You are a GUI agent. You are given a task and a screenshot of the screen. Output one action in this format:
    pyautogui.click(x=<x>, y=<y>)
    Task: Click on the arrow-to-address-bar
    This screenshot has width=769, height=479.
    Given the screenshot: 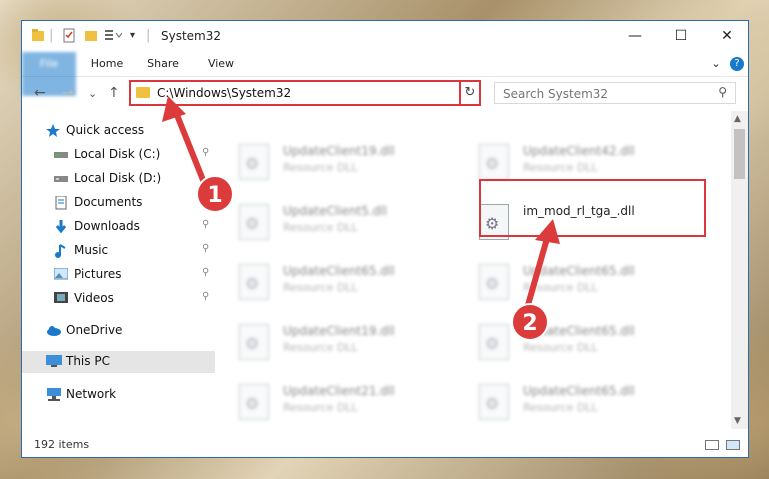 What is the action you would take?
    pyautogui.click(x=190, y=147)
    